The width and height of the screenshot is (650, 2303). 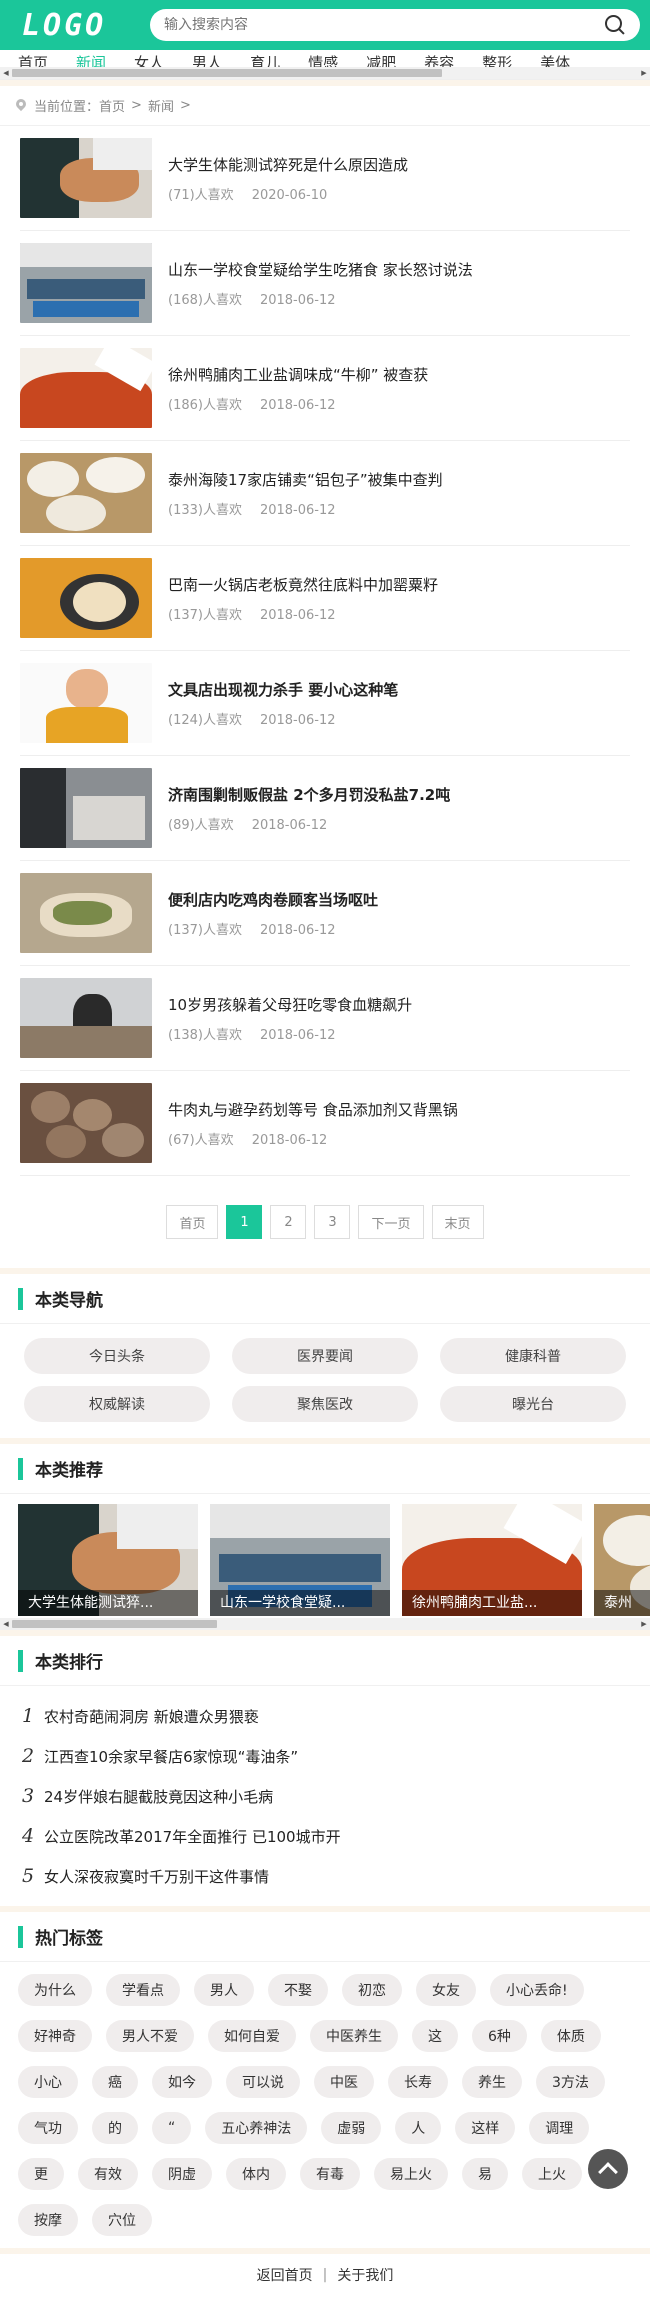 I want to click on news-title: 10岁男孩躲着父母狂吃零食血糖飙升, so click(x=290, y=1005).